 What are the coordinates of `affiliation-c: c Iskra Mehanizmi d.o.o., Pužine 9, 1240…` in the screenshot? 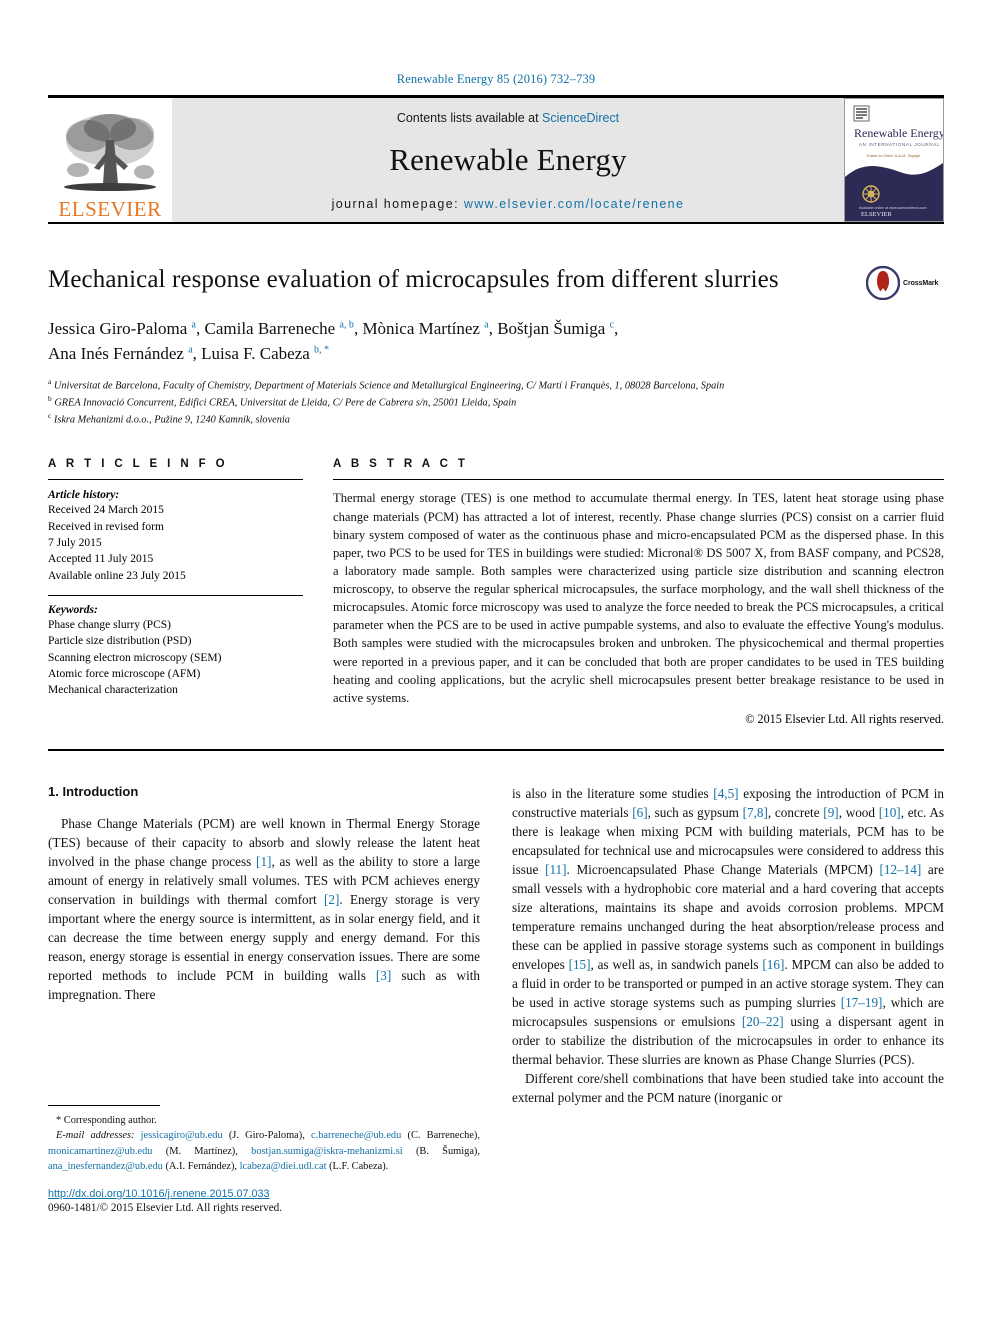 It's located at (169, 418).